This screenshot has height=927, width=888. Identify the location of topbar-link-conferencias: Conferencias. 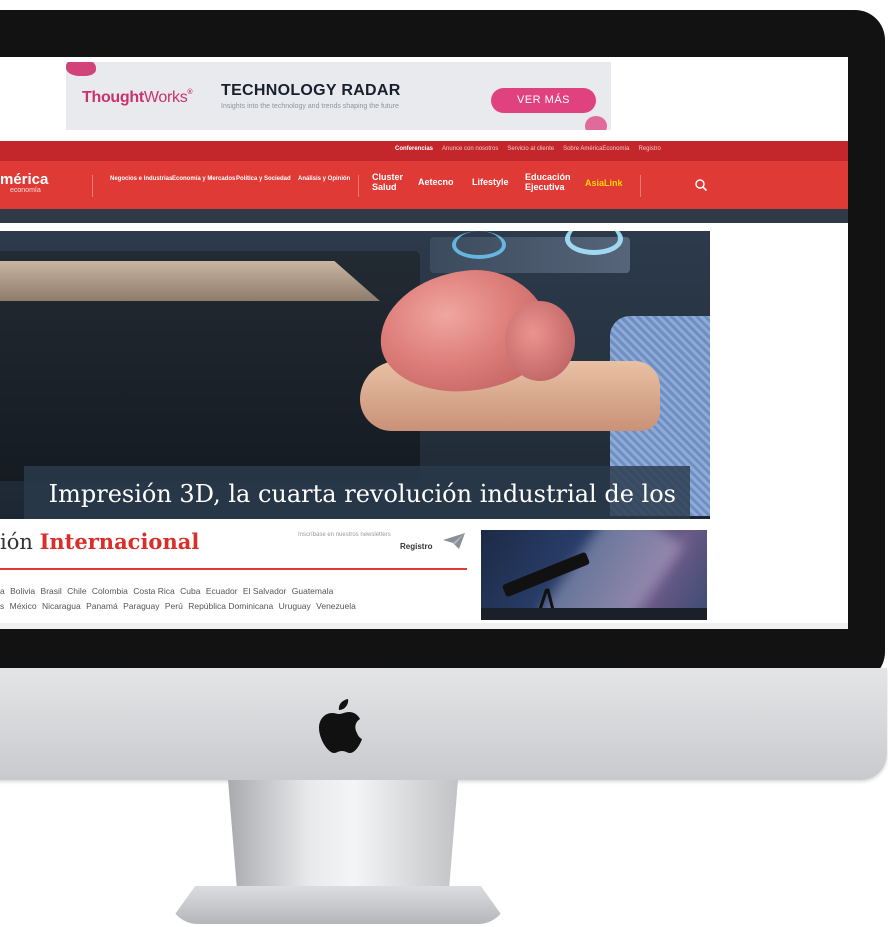
(414, 149).